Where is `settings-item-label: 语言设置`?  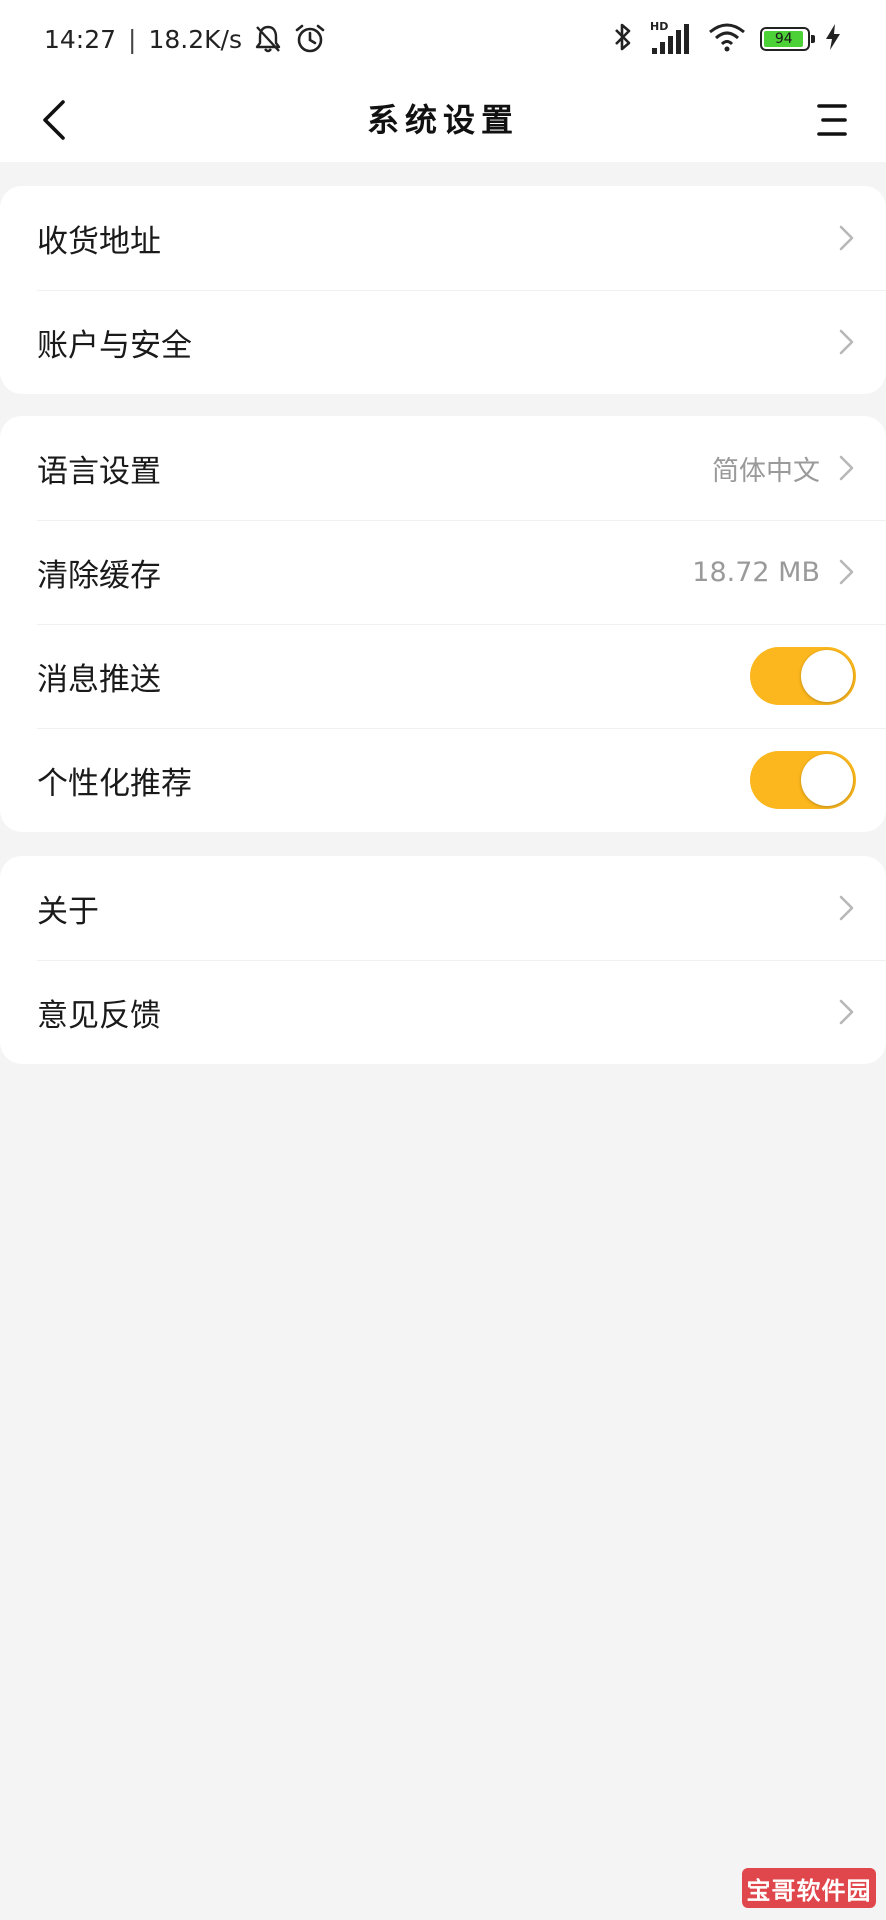
settings-item-label: 语言设置 is located at coordinates (99, 471).